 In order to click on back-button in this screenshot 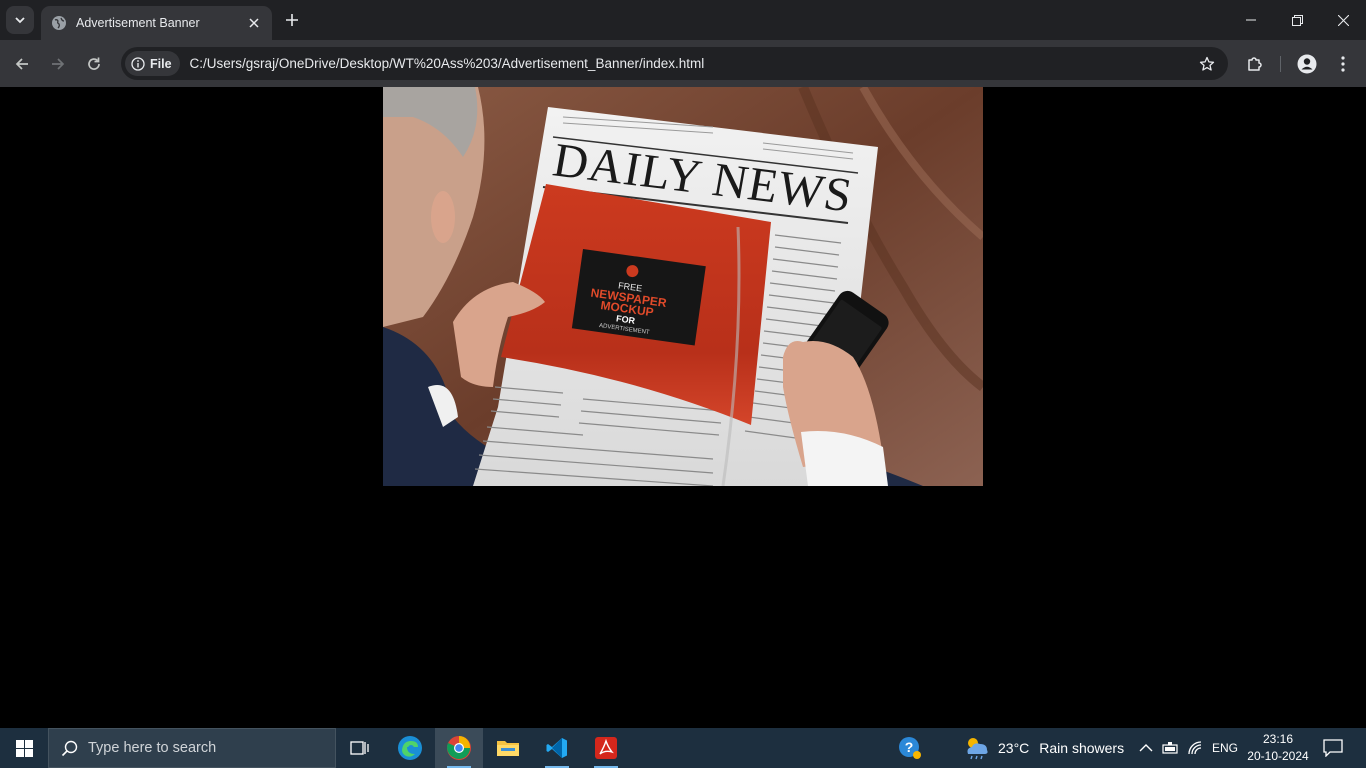, I will do `click(22, 64)`.